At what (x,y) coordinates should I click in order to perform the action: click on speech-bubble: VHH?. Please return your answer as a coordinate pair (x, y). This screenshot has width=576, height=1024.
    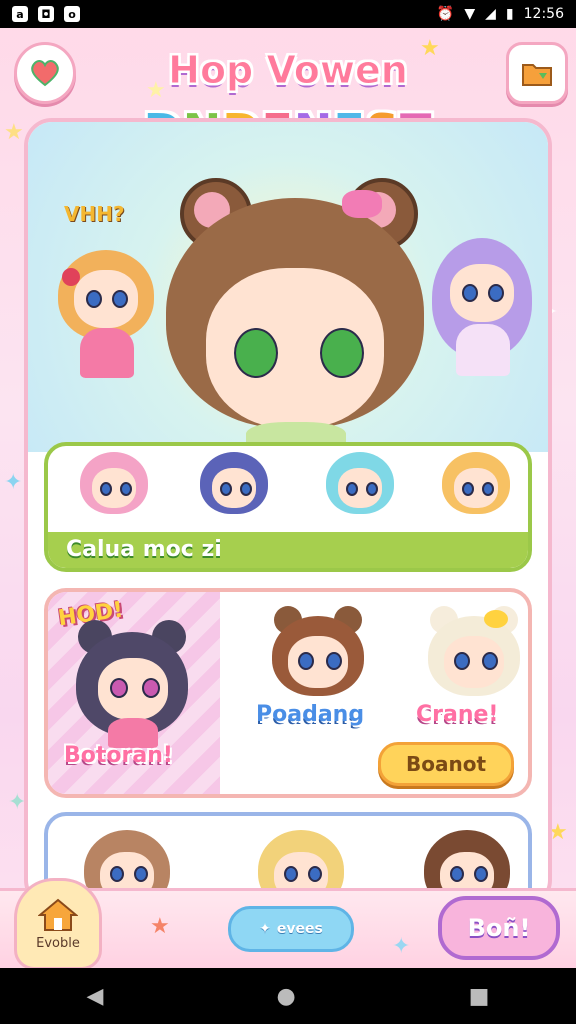
    Looking at the image, I should click on (94, 214).